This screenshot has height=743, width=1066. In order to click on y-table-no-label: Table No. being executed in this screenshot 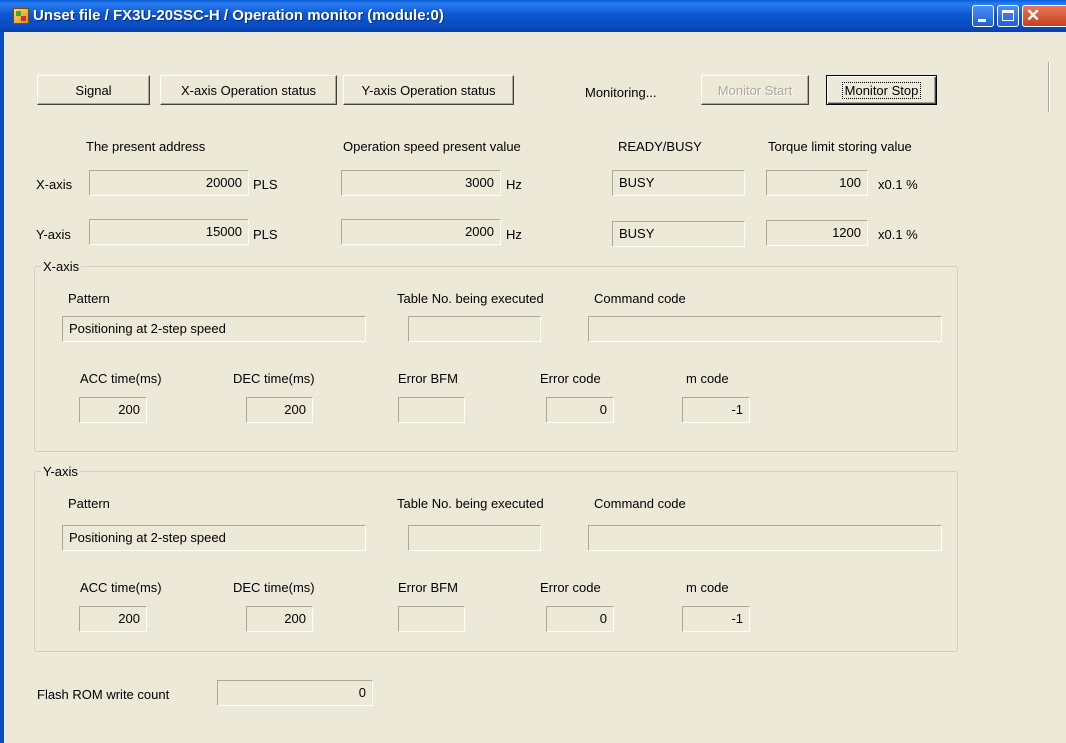, I will do `click(470, 503)`.